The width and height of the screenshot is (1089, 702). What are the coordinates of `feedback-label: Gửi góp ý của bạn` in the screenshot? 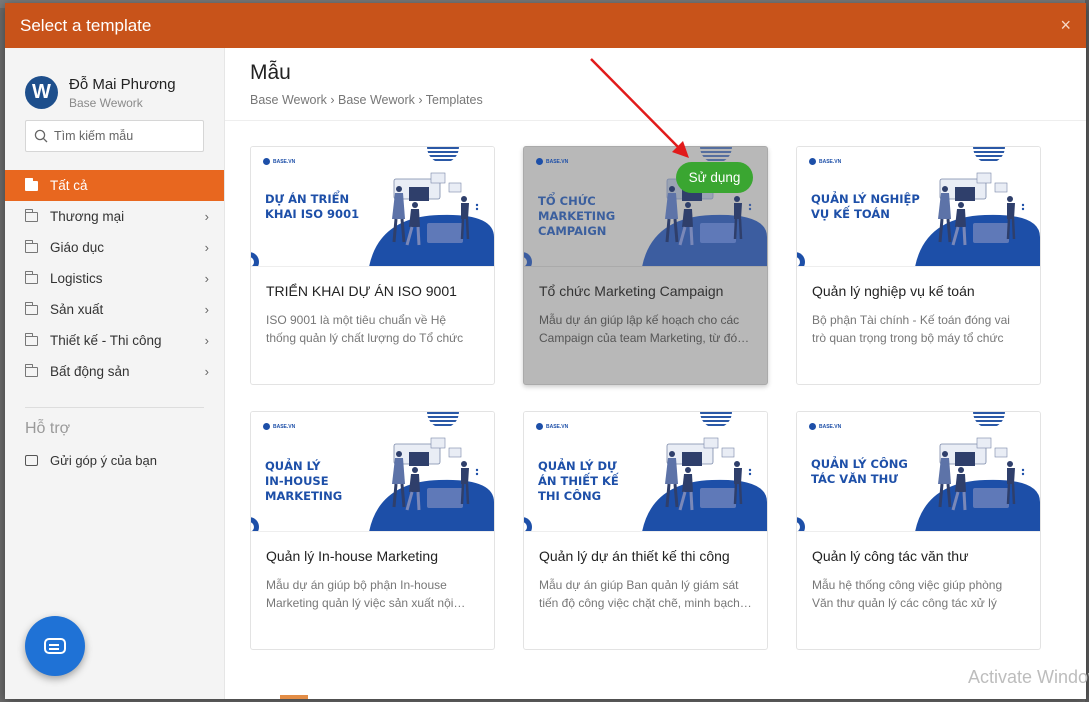 It's located at (103, 460).